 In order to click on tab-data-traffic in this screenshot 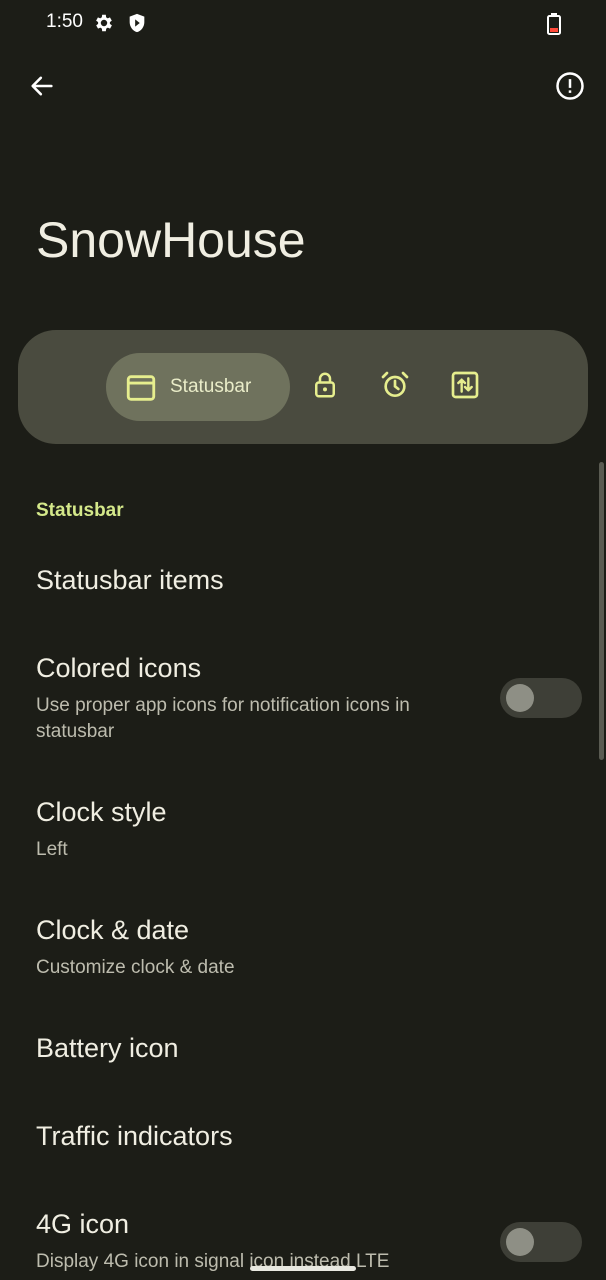, I will do `click(465, 387)`.